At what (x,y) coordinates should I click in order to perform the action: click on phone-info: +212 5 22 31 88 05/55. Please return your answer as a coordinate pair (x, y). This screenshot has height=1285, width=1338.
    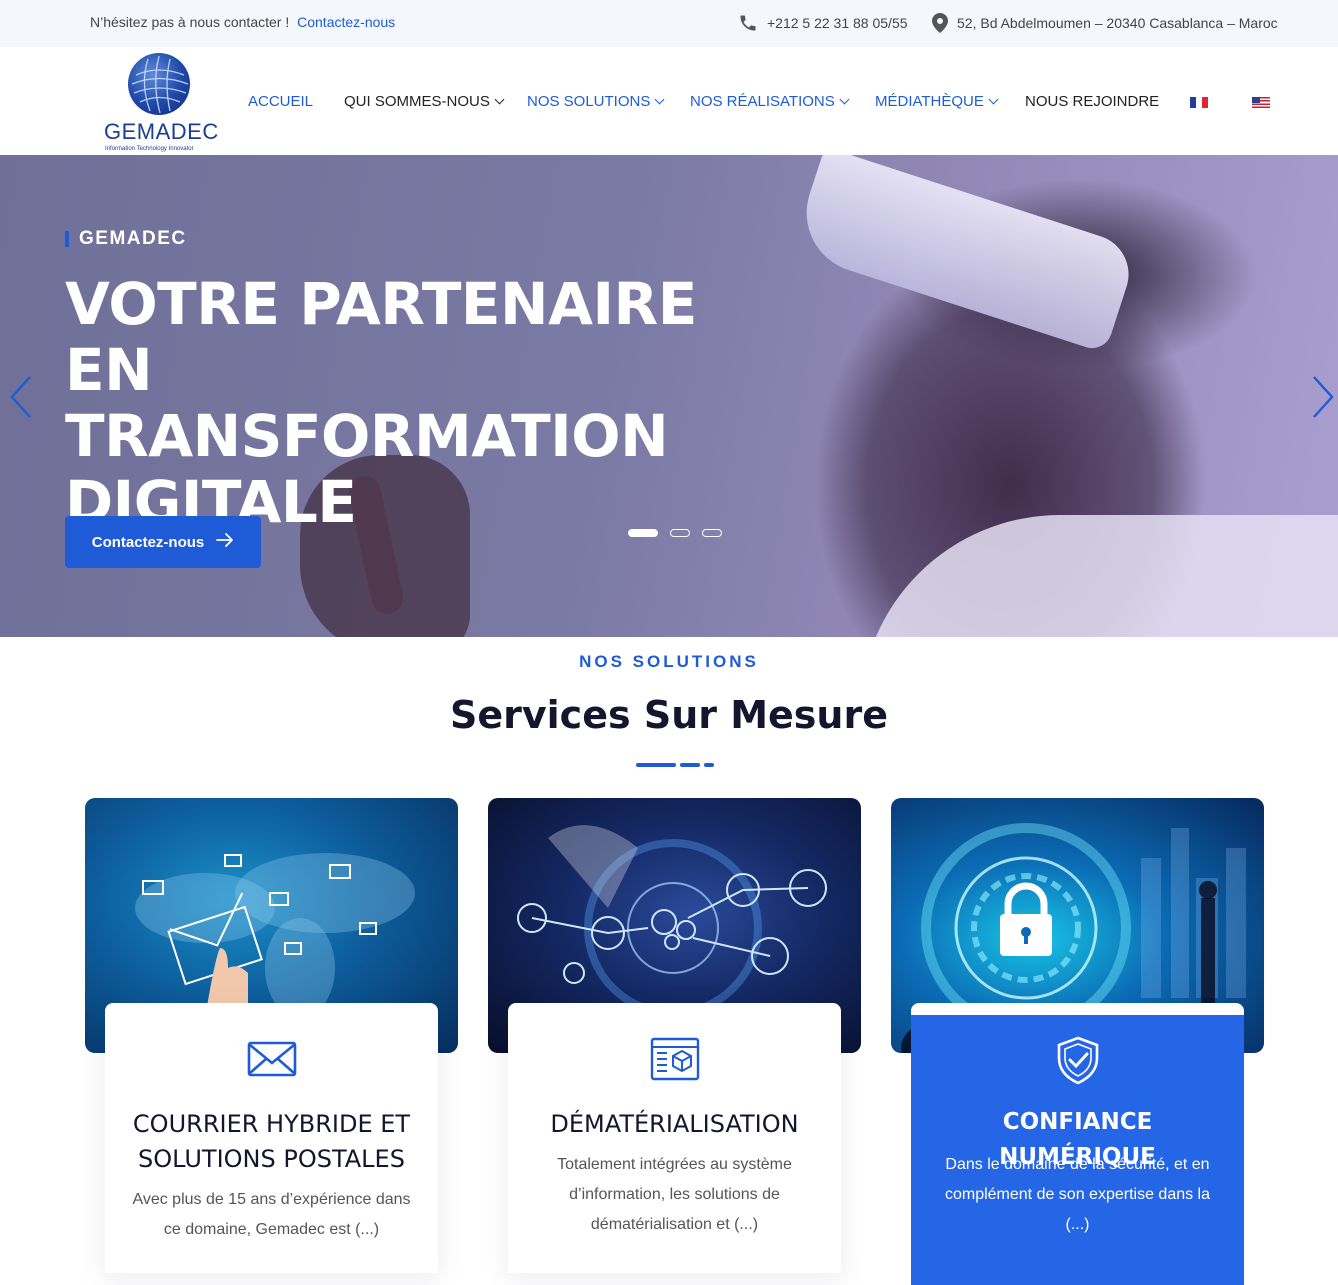
    Looking at the image, I should click on (823, 23).